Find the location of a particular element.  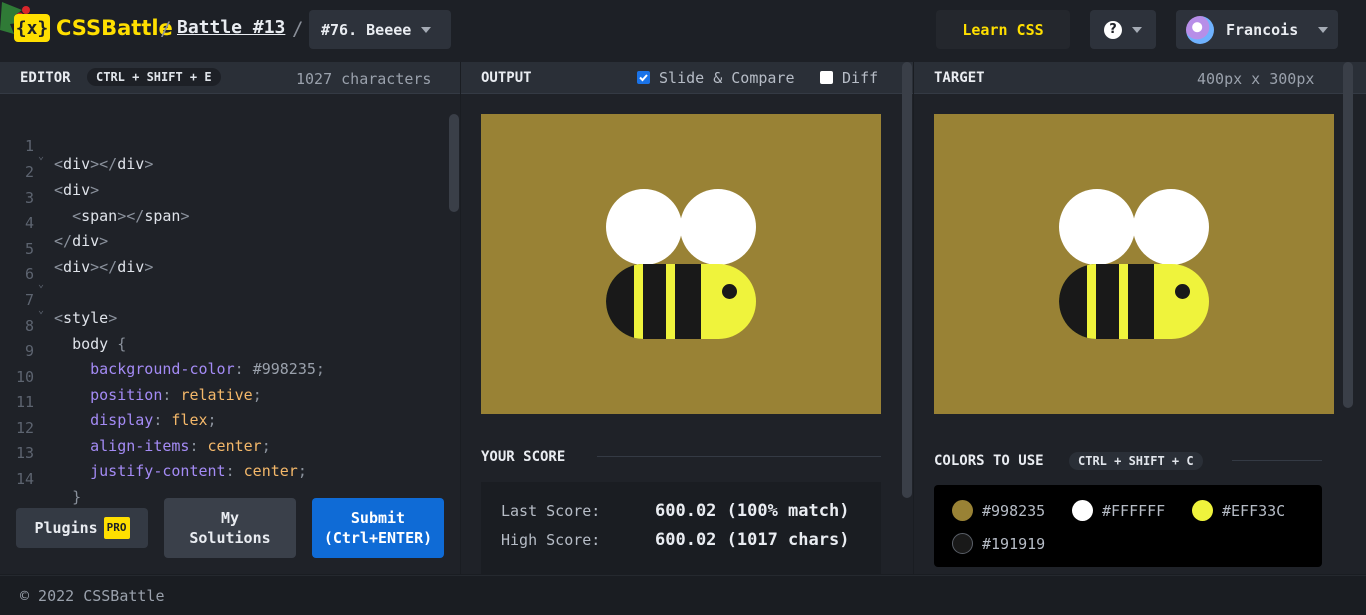

target-select-label: #76. Beeee is located at coordinates (366, 29).